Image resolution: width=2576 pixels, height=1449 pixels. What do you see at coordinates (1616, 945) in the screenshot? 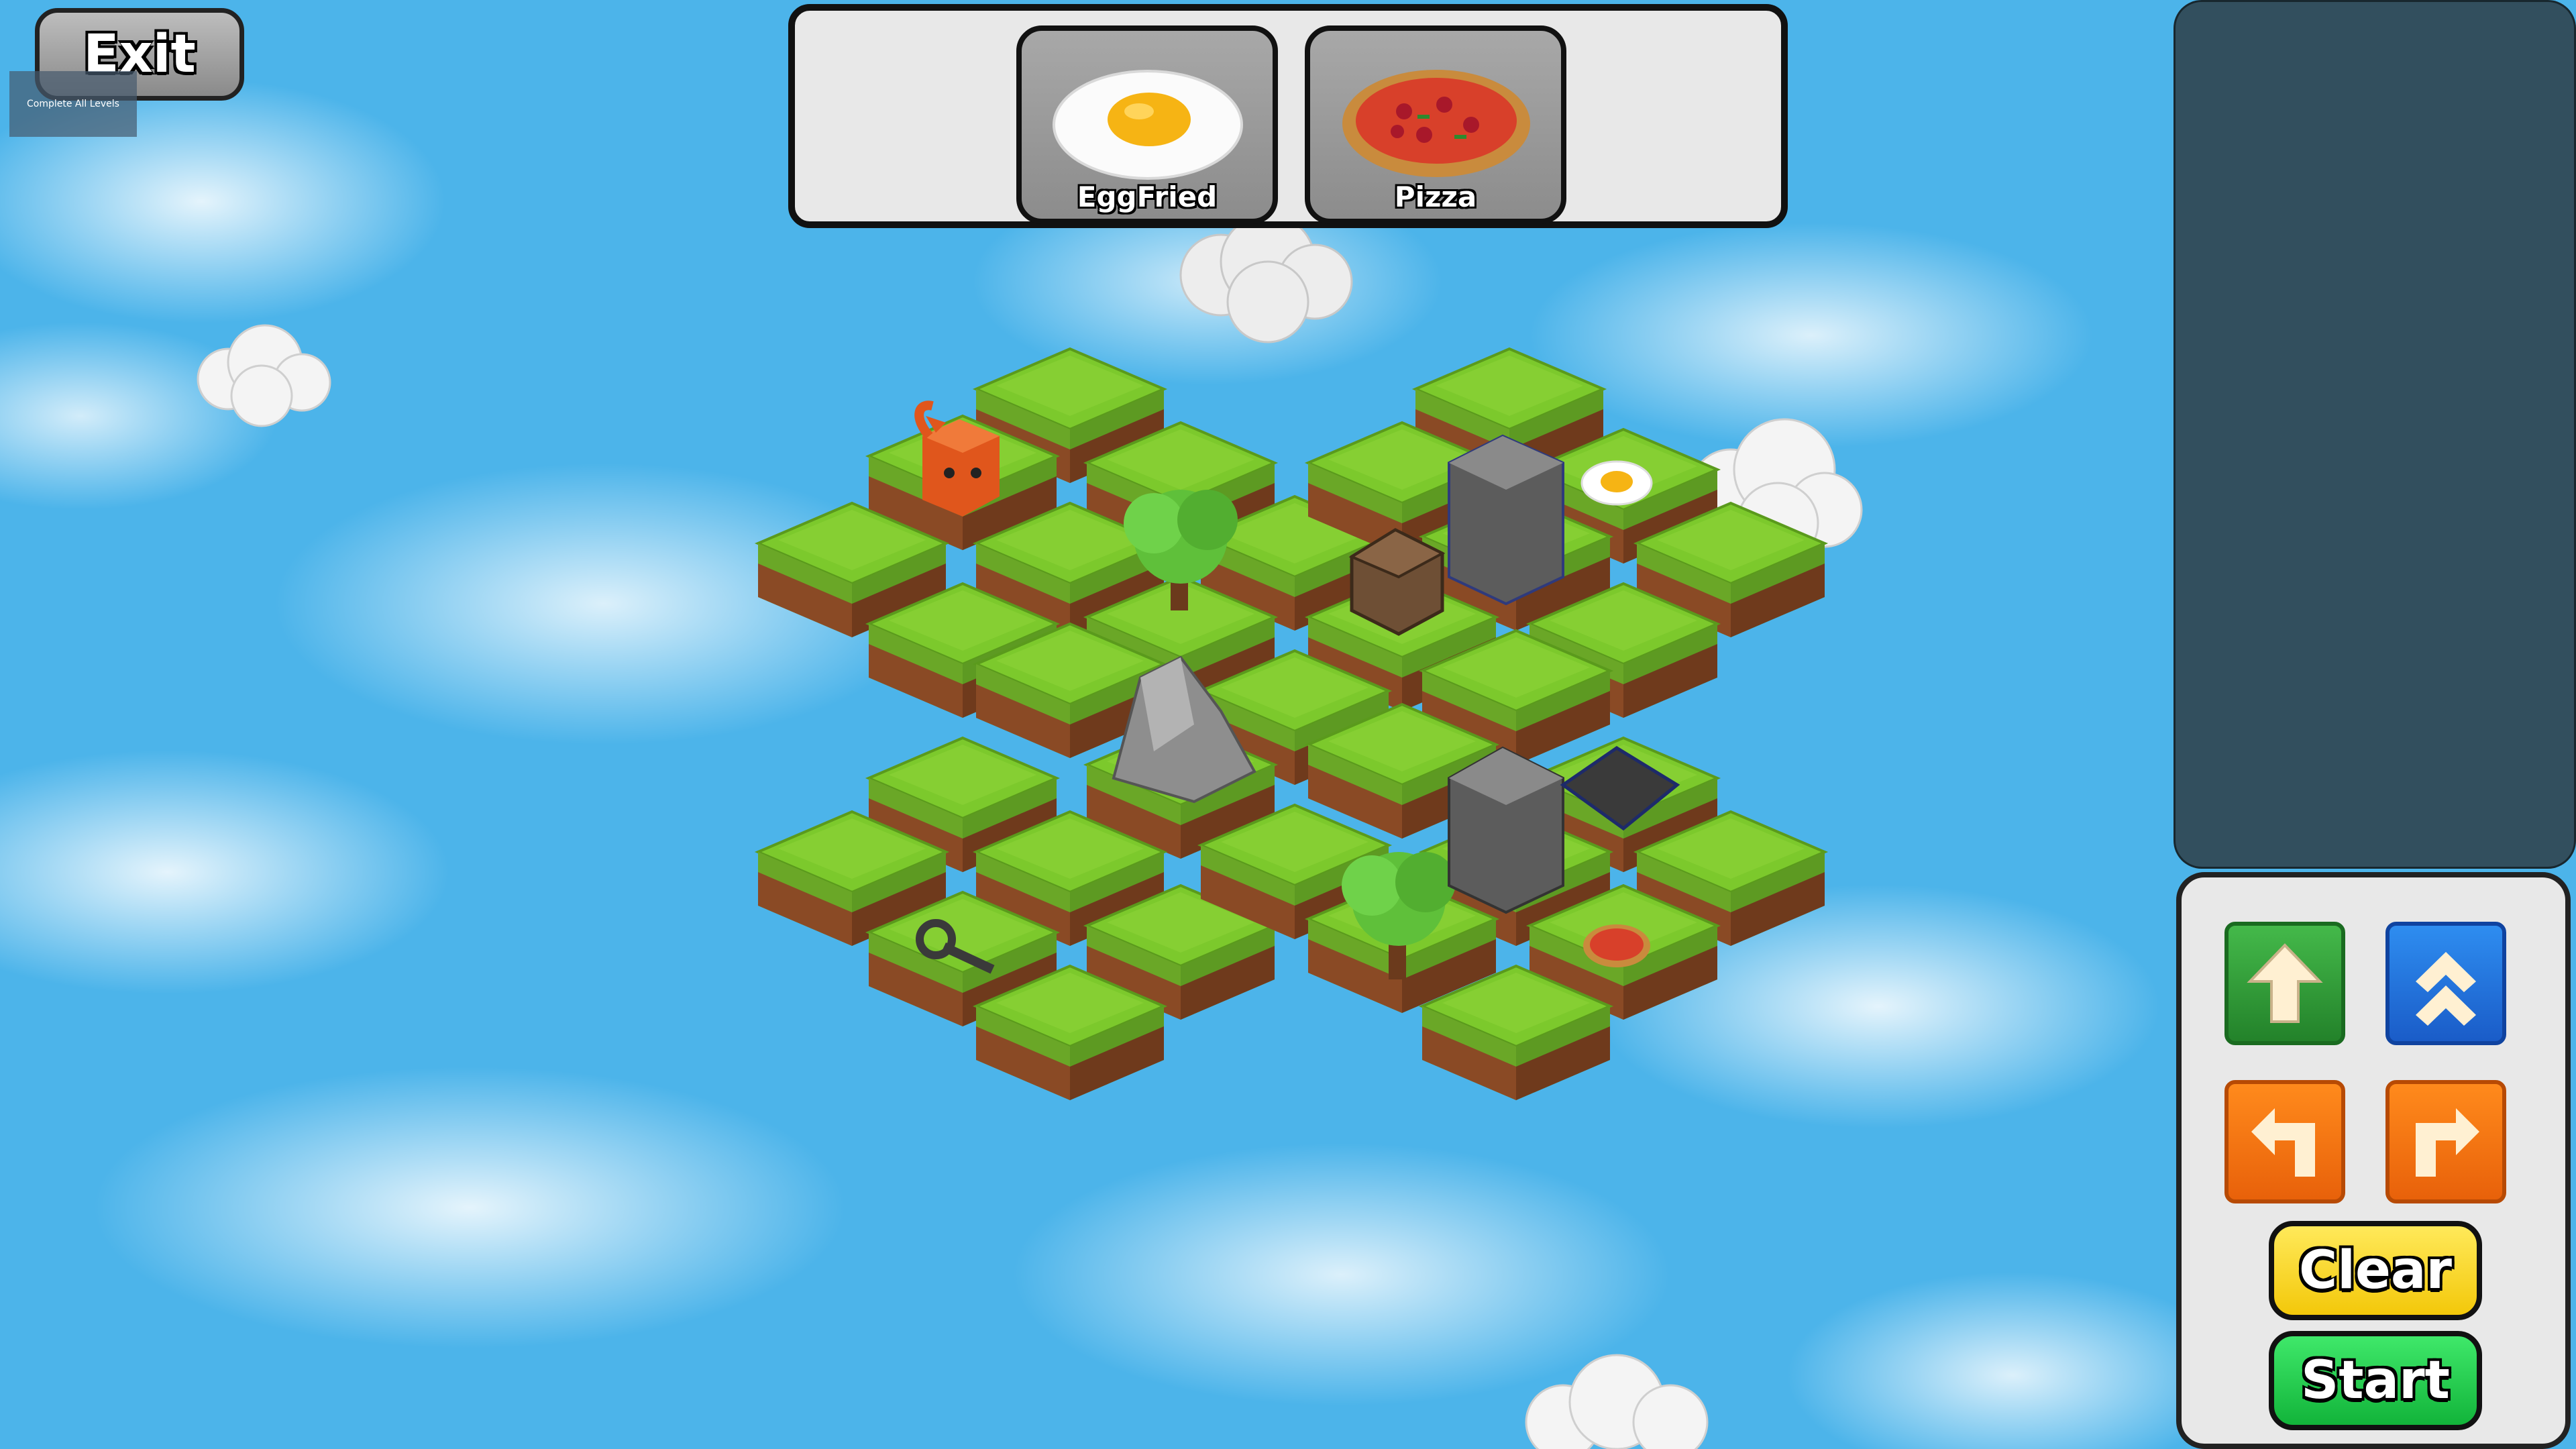
I see `pizza` at bounding box center [1616, 945].